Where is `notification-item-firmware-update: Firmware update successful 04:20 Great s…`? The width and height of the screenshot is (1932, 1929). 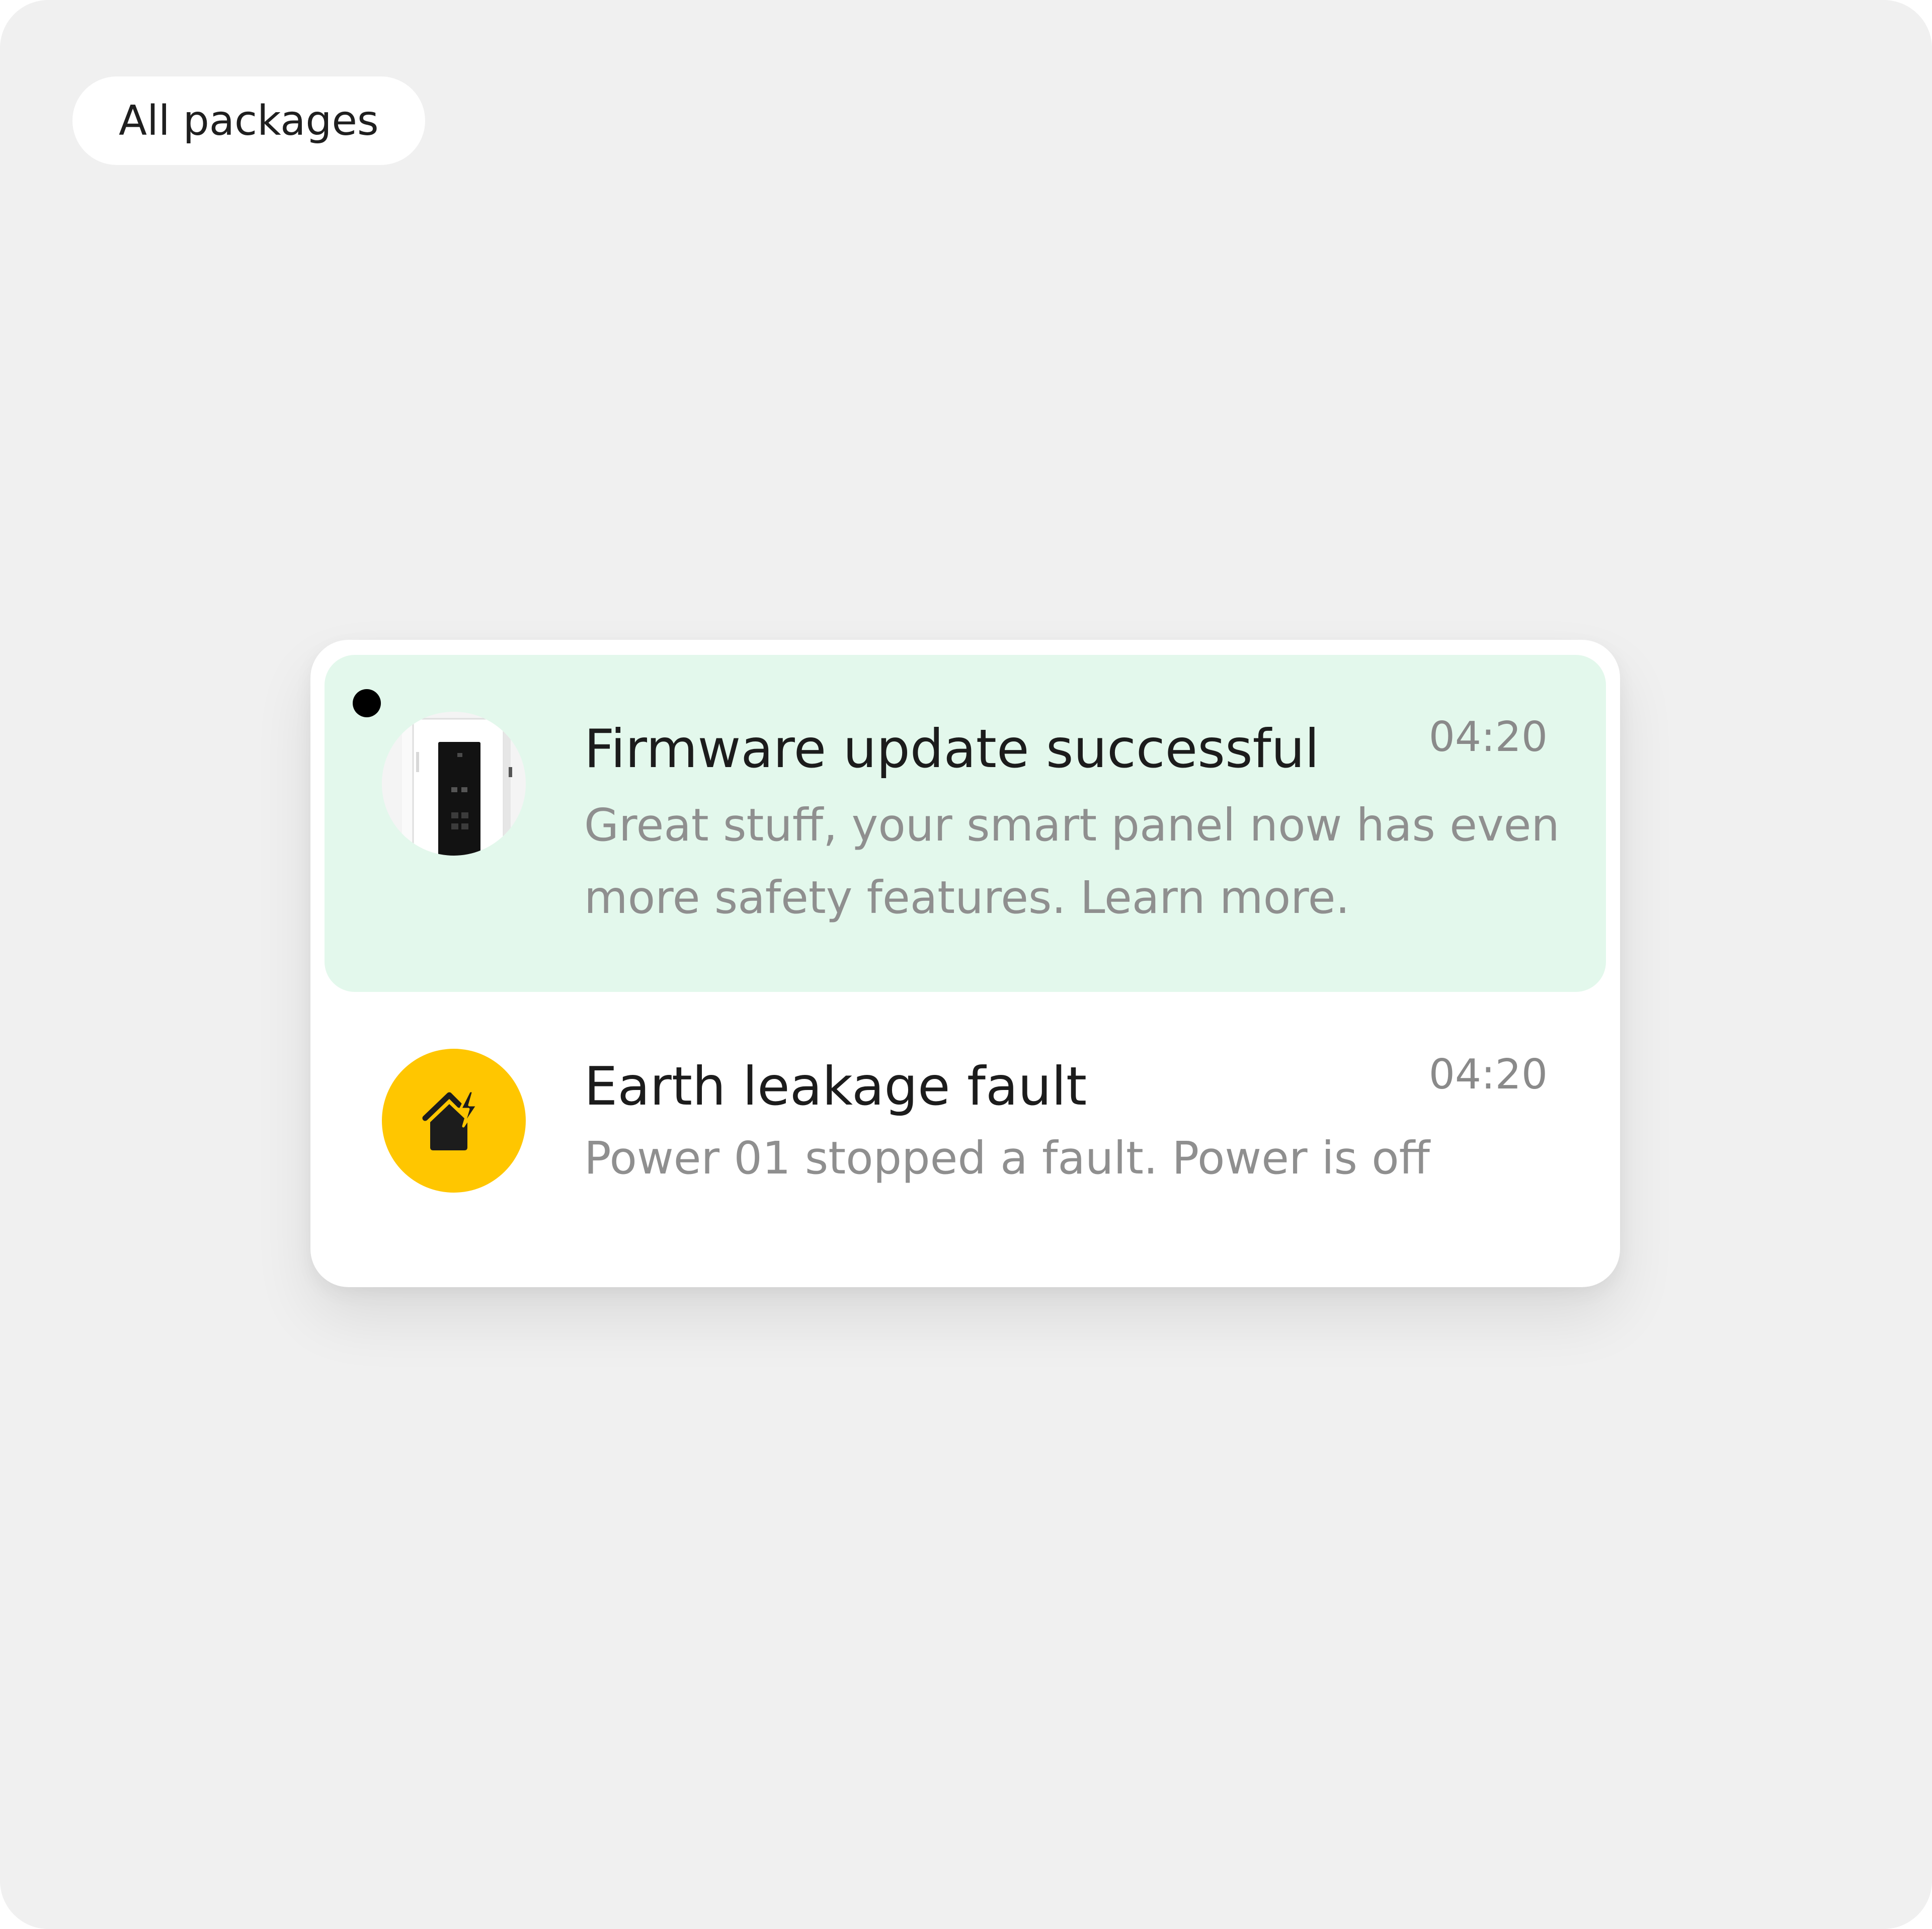 notification-item-firmware-update: Firmware update successful 04:20 Great s… is located at coordinates (966, 824).